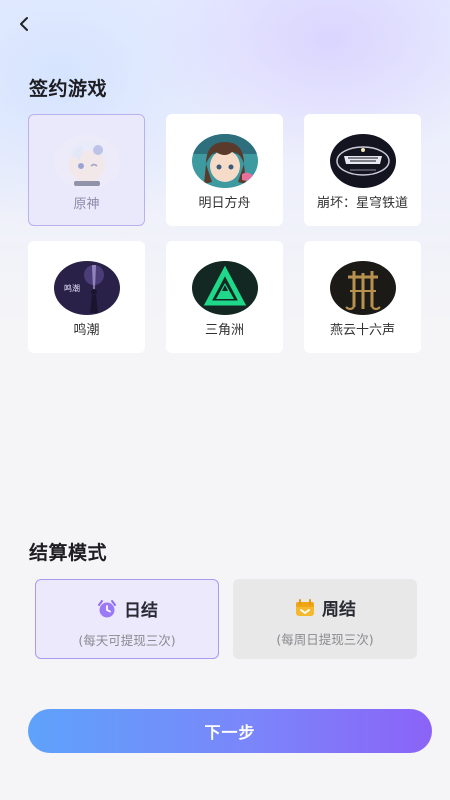 This screenshot has width=450, height=800. I want to click on chevron-left-icon, so click(24, 24).